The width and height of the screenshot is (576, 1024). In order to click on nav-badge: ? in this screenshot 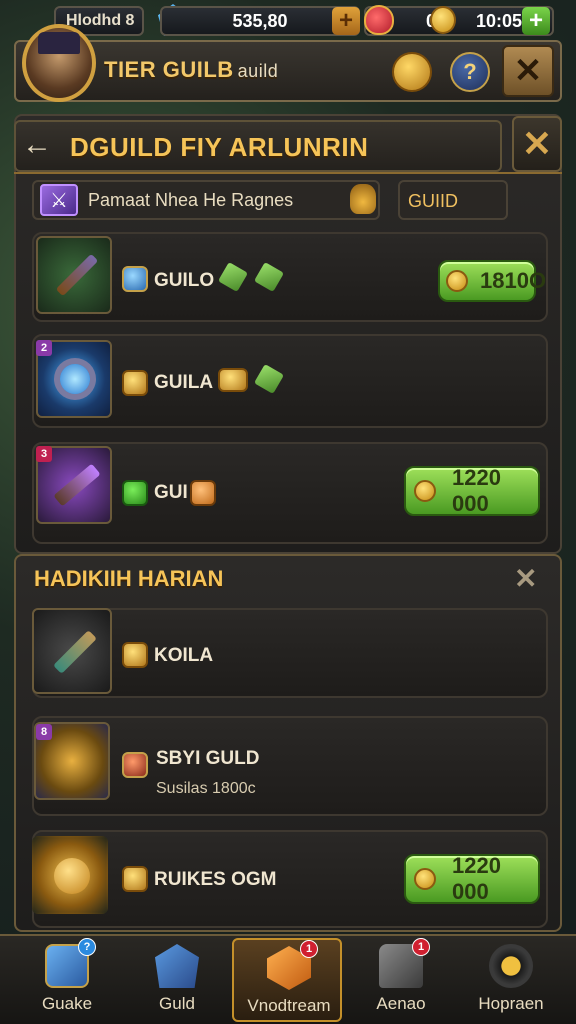, I will do `click(87, 947)`.